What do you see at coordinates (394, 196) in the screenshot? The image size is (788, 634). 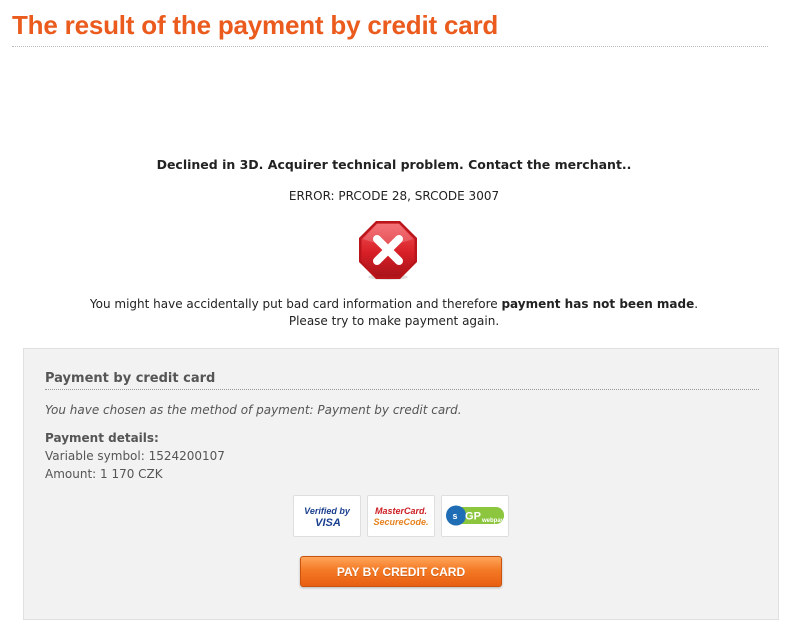 I see `error-code: ERROR: PRCODE 28, SRCODE 3007` at bounding box center [394, 196].